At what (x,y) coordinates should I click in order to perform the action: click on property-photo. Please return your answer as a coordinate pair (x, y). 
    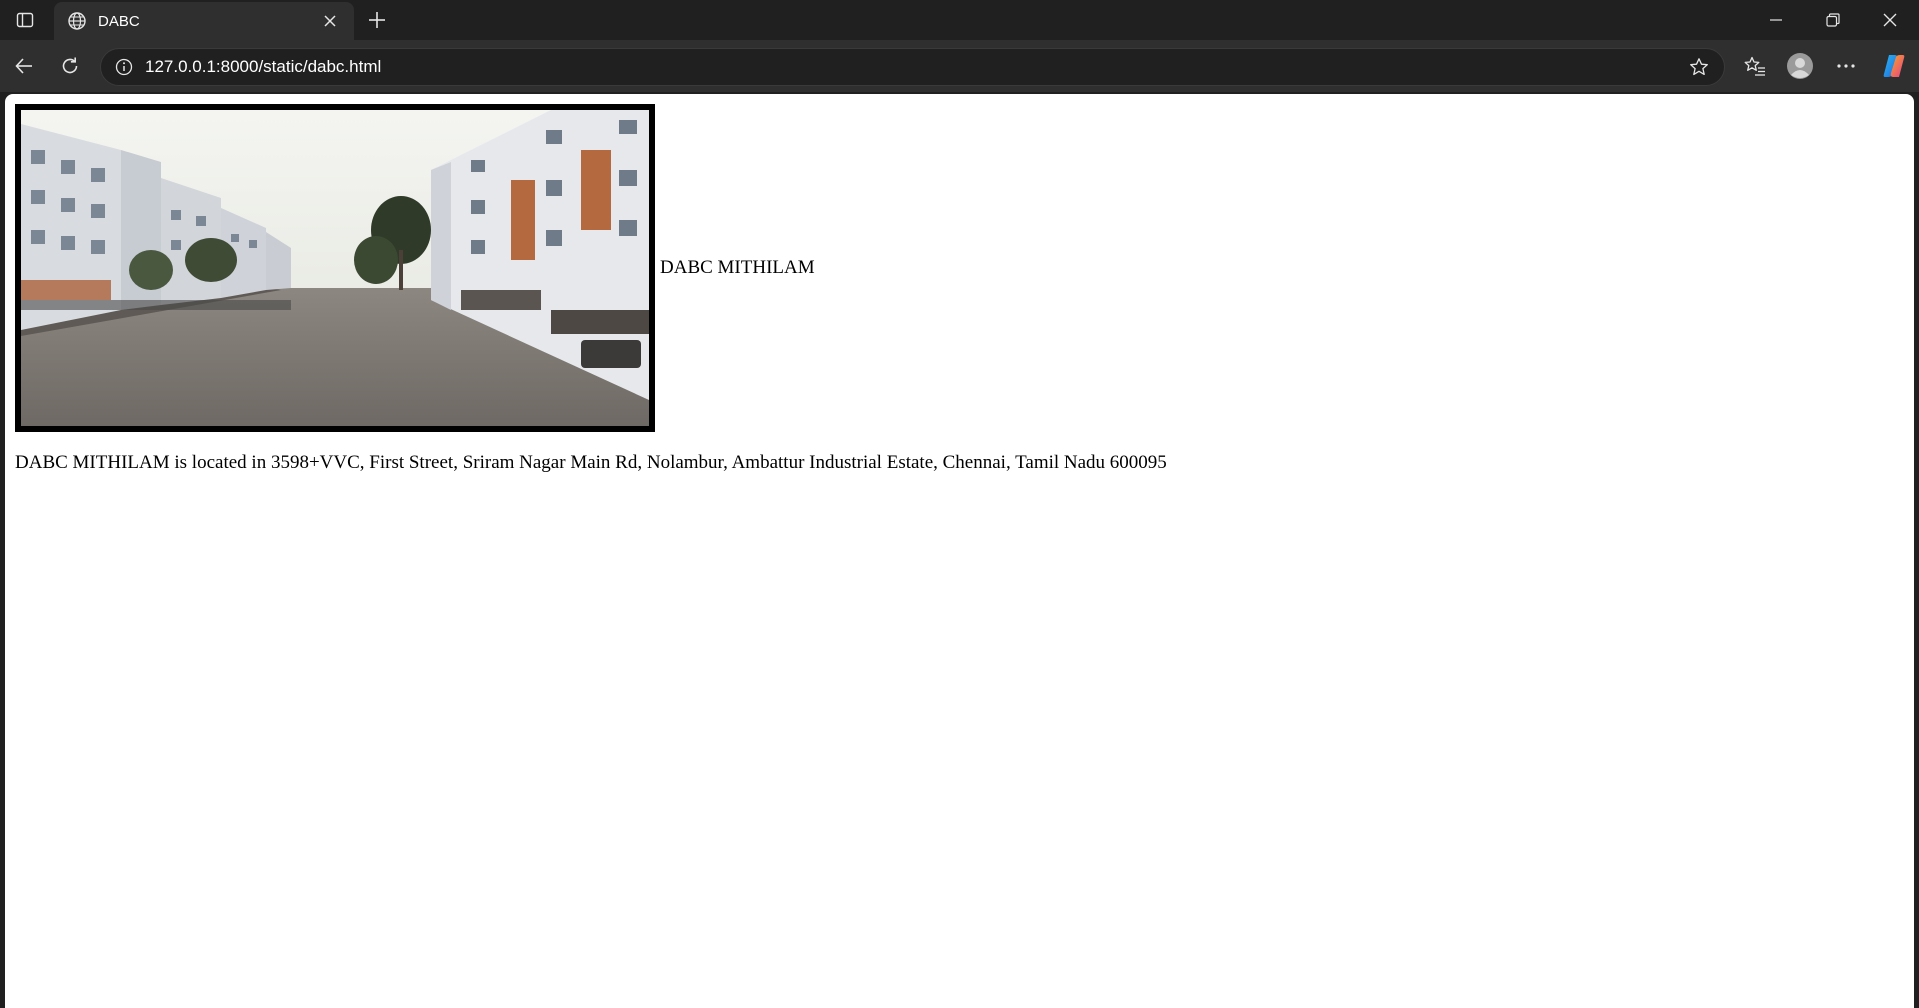
    Looking at the image, I should click on (335, 268).